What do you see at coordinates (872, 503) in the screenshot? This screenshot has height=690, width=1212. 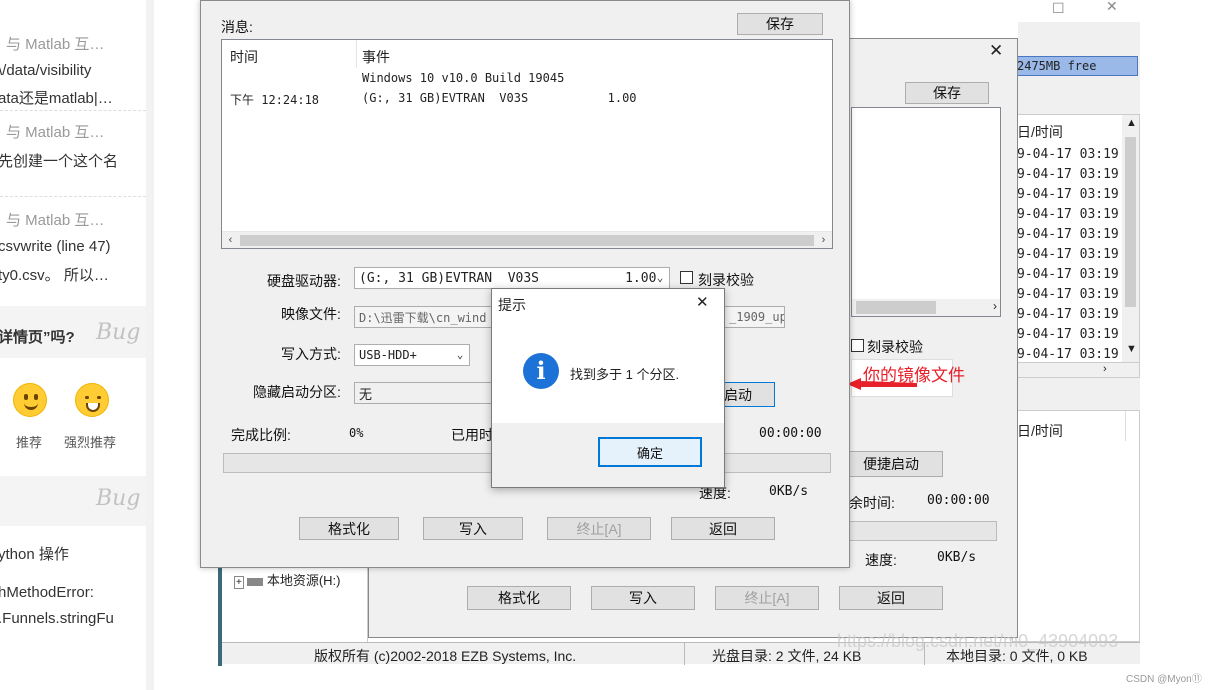 I see `remaining-time-label: 余时间:` at bounding box center [872, 503].